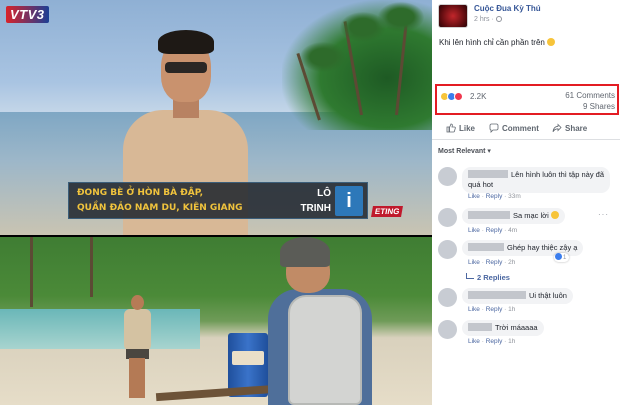  I want to click on comment-bubble: Sa mạc lời, so click(513, 216).